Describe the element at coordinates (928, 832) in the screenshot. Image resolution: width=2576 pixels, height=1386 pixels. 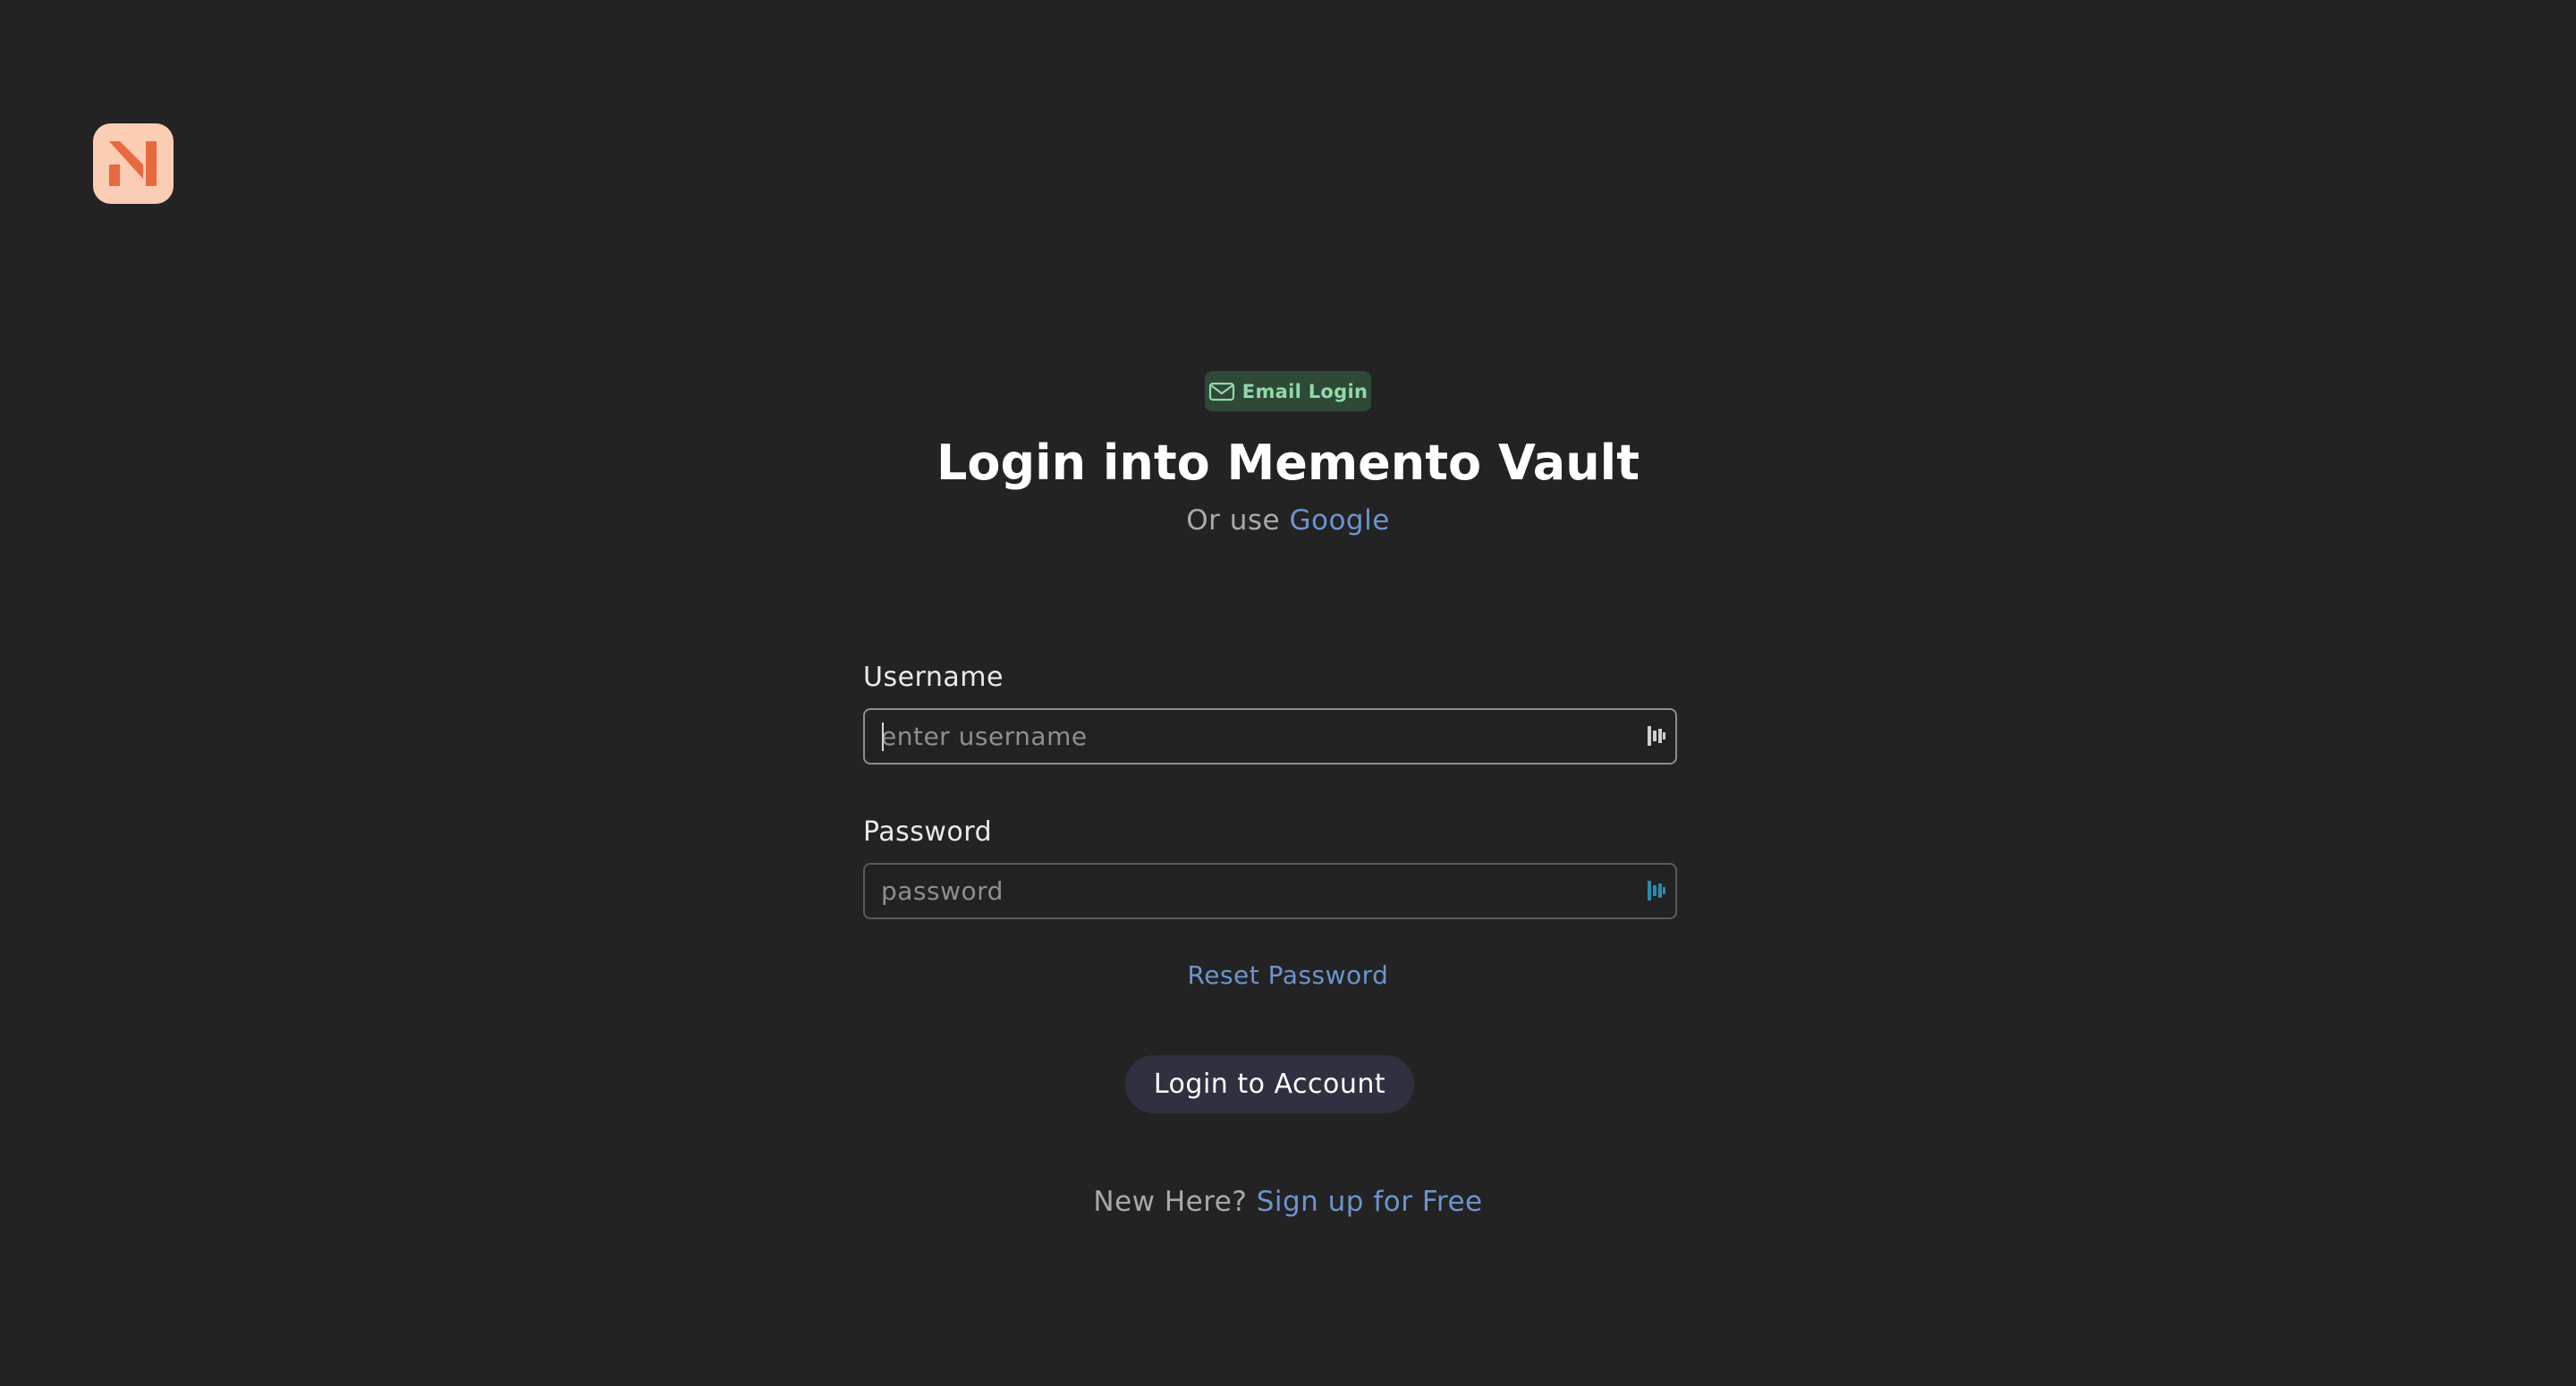
I see `password-label: Password` at that location.